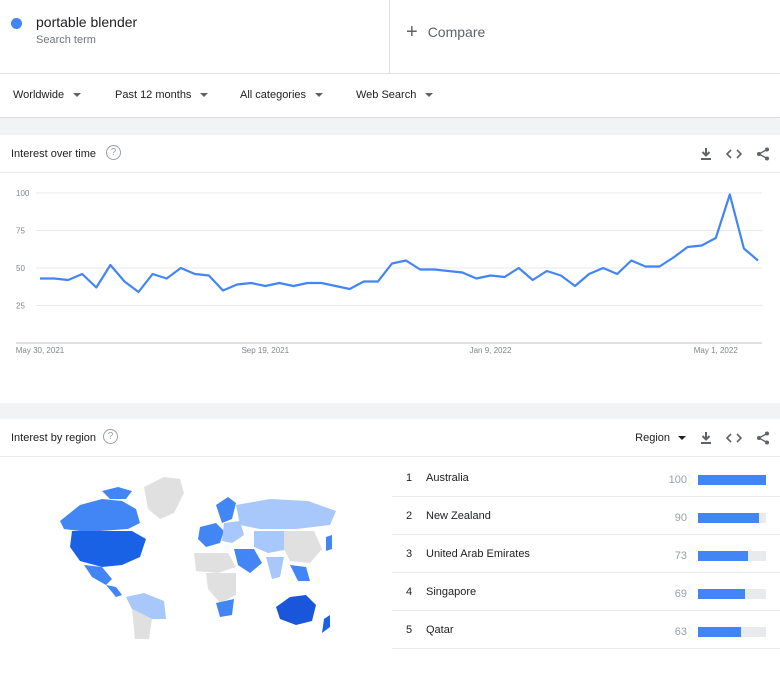  What do you see at coordinates (114, 591) in the screenshot?
I see `map-region-central-america` at bounding box center [114, 591].